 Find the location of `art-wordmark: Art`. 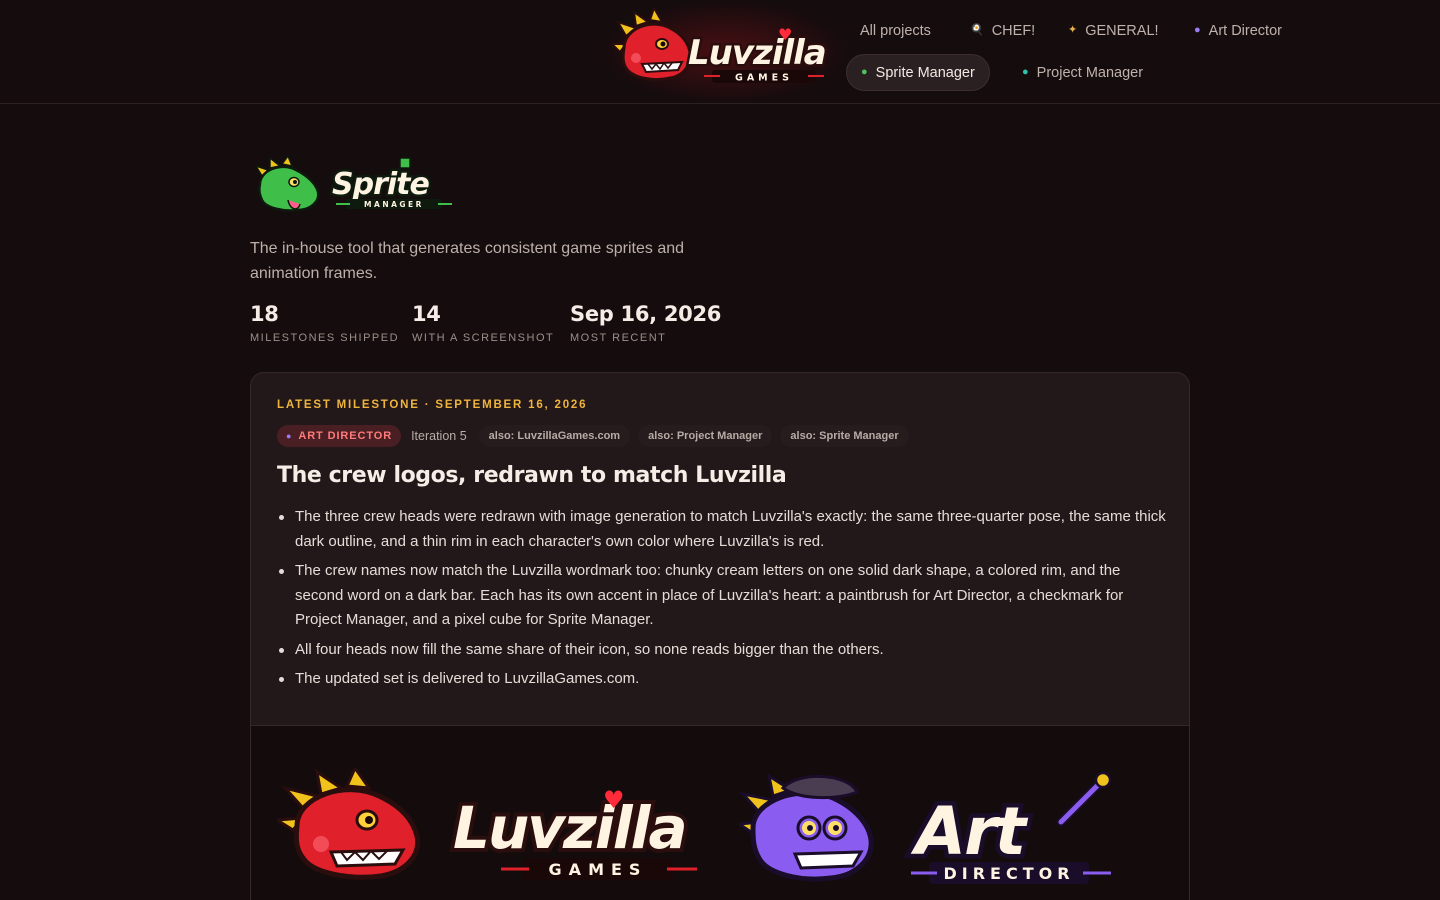

art-wordmark: Art is located at coordinates (969, 831).